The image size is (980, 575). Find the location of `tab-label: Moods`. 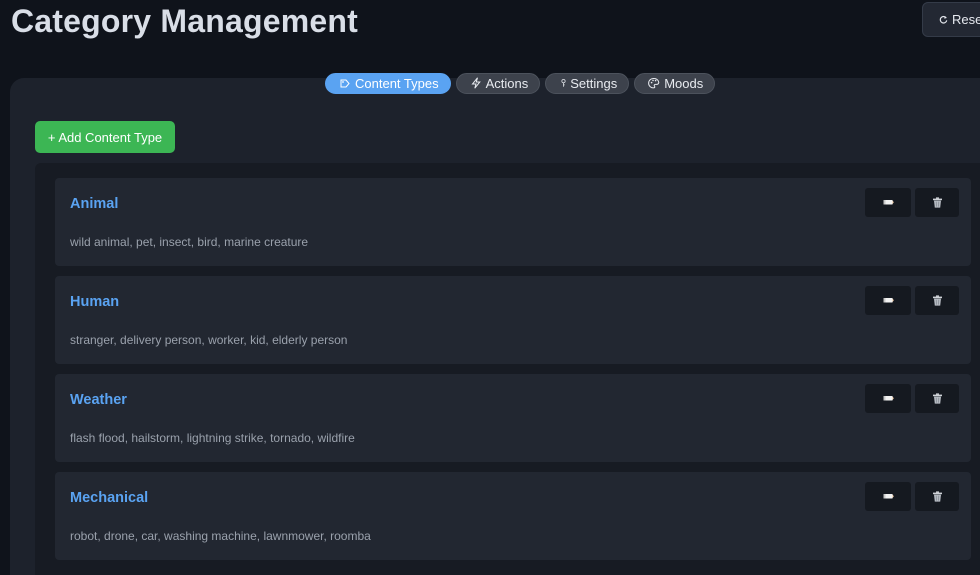

tab-label: Moods is located at coordinates (684, 83).